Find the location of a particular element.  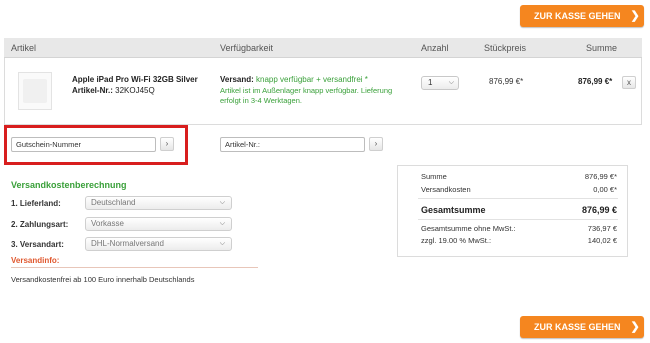

cart-table-header is located at coordinates (323, 48).